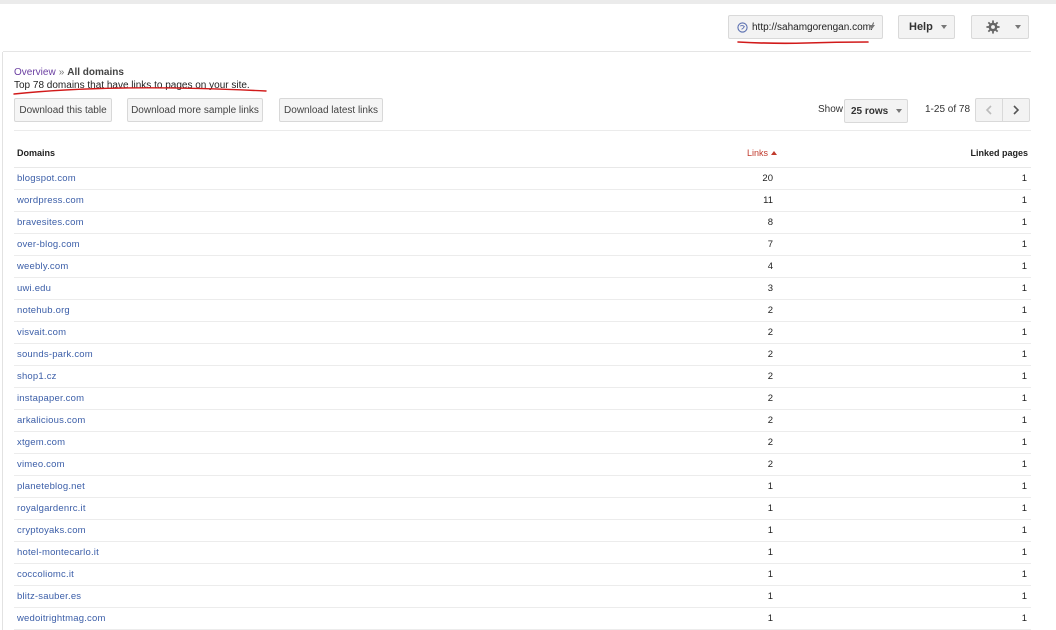  I want to click on globe-icon, so click(742, 27).